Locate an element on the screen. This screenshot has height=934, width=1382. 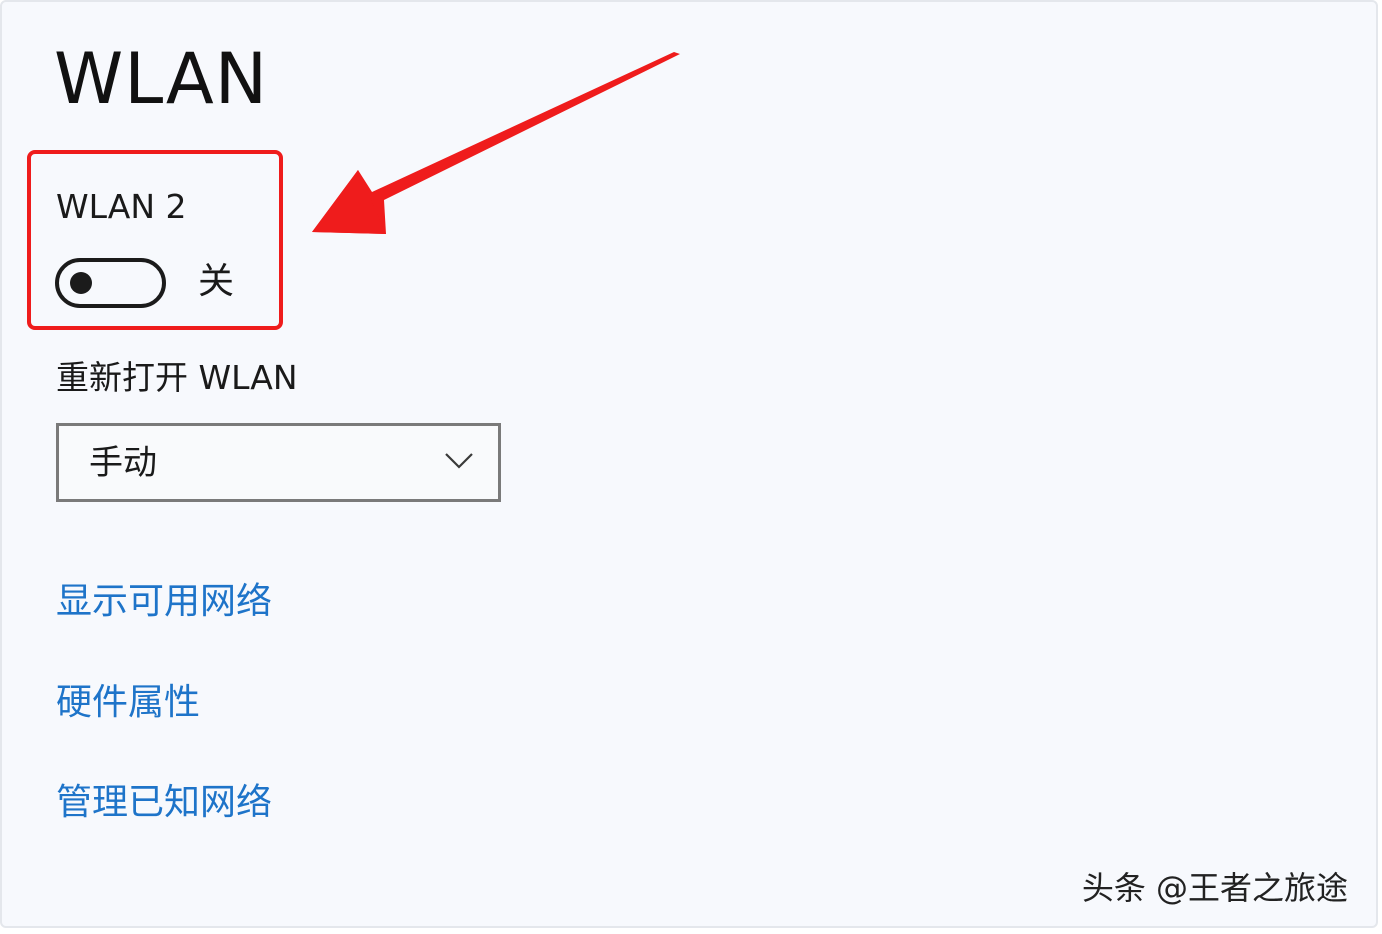
wlan-toggle-switch is located at coordinates (110, 283).